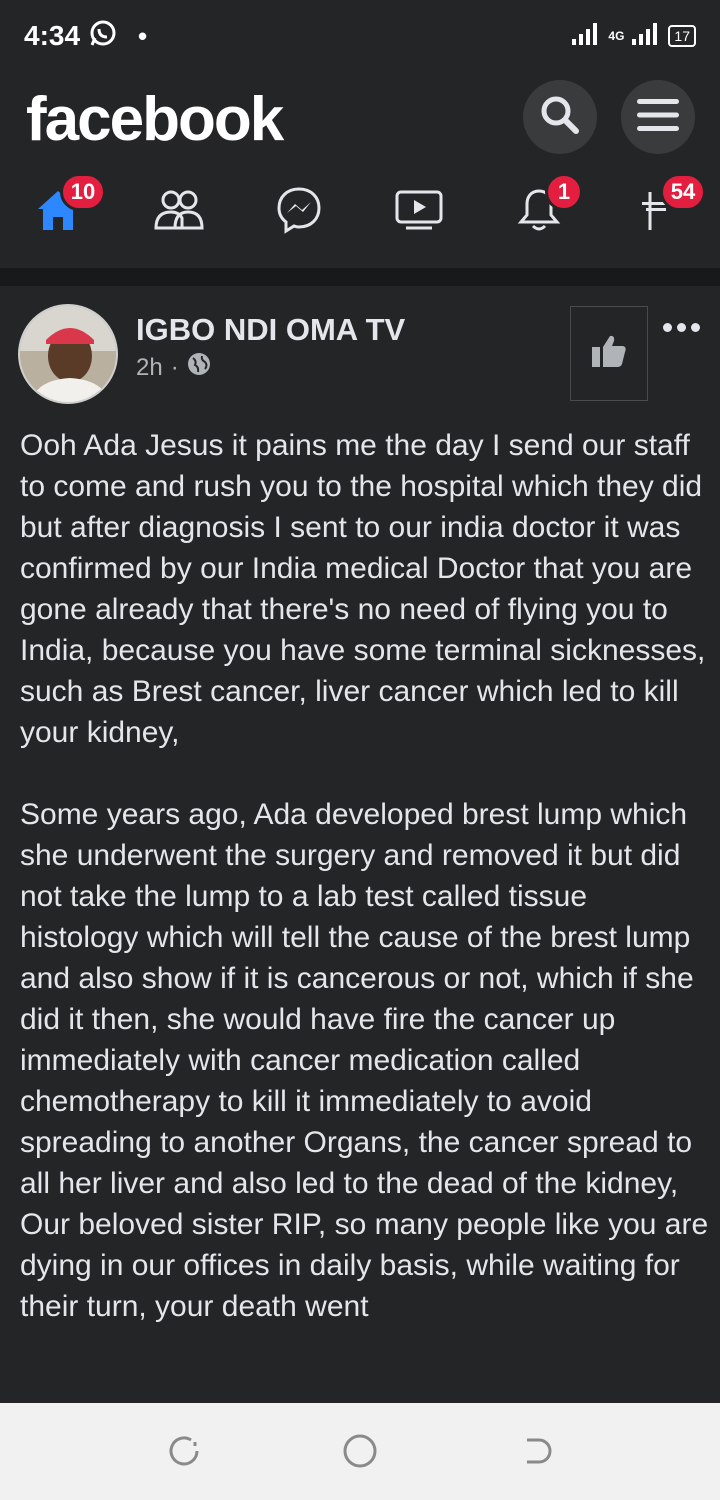 The width and height of the screenshot is (720, 1500). I want to click on hamburger-menu-icon, so click(658, 117).